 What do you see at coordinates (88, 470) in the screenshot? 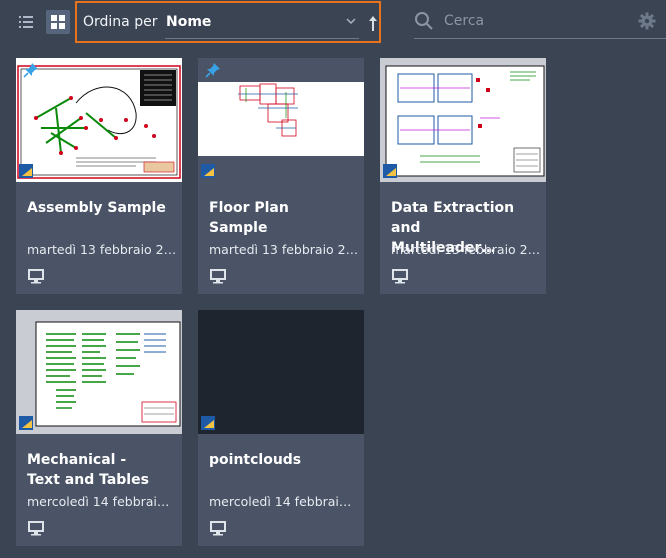
I see `file-title: Mechanical - Text and Tables` at bounding box center [88, 470].